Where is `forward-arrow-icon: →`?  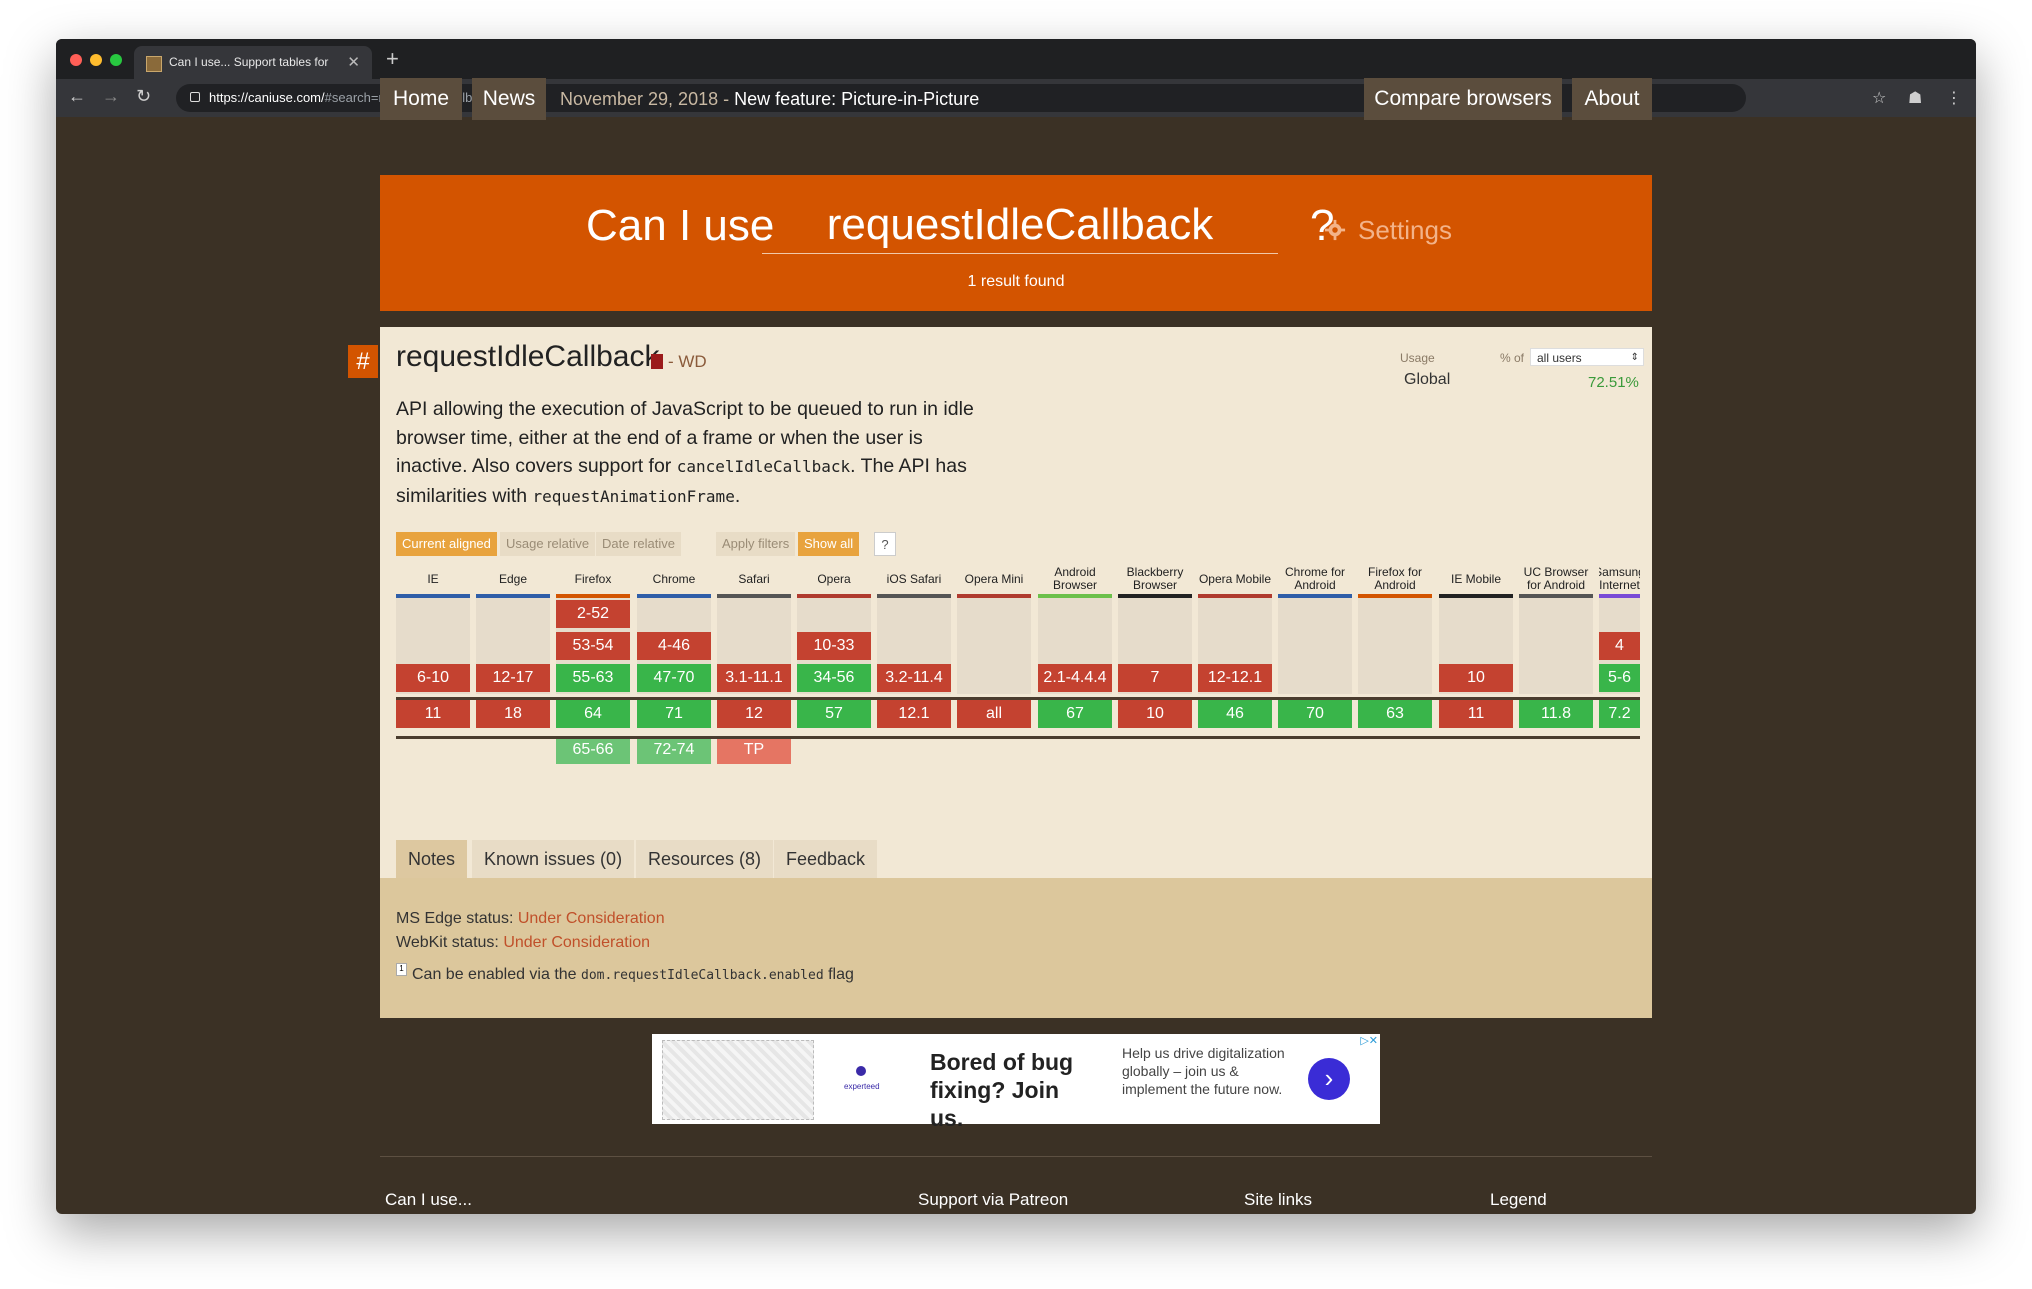 forward-arrow-icon: → is located at coordinates (111, 96).